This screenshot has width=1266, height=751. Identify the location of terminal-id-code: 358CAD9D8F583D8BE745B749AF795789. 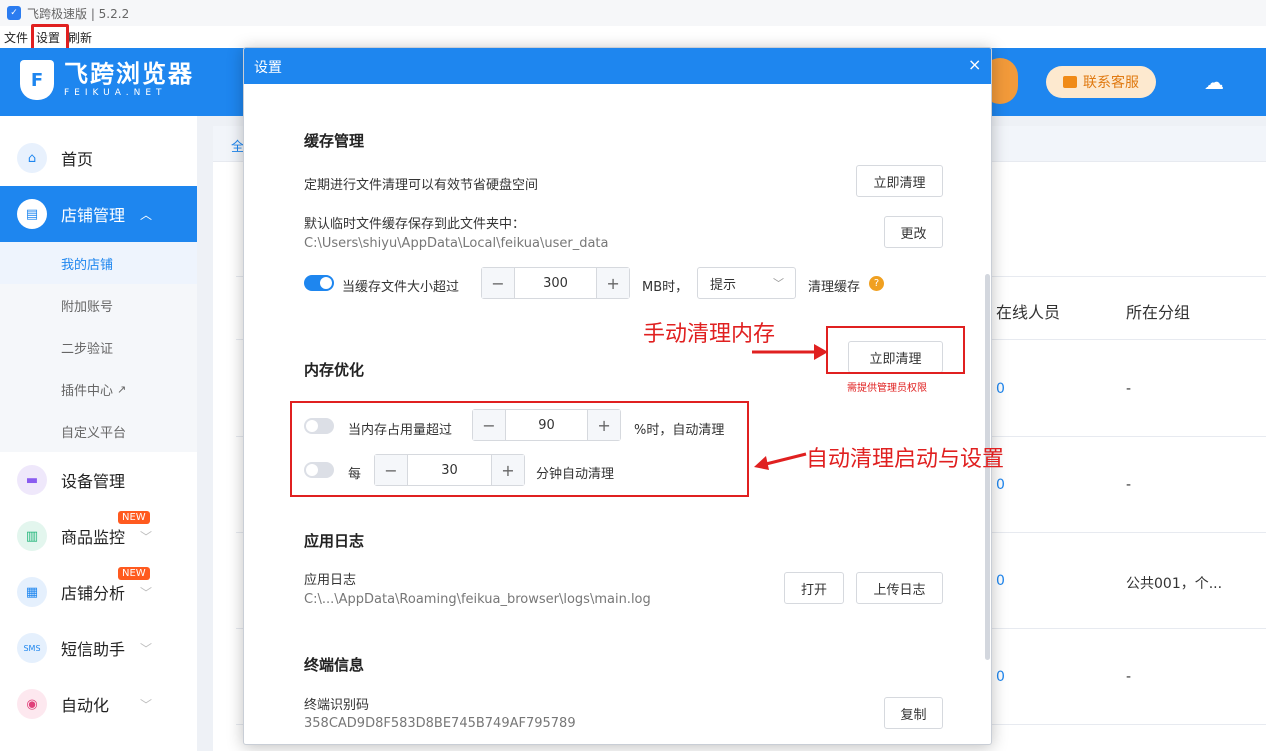
(440, 723).